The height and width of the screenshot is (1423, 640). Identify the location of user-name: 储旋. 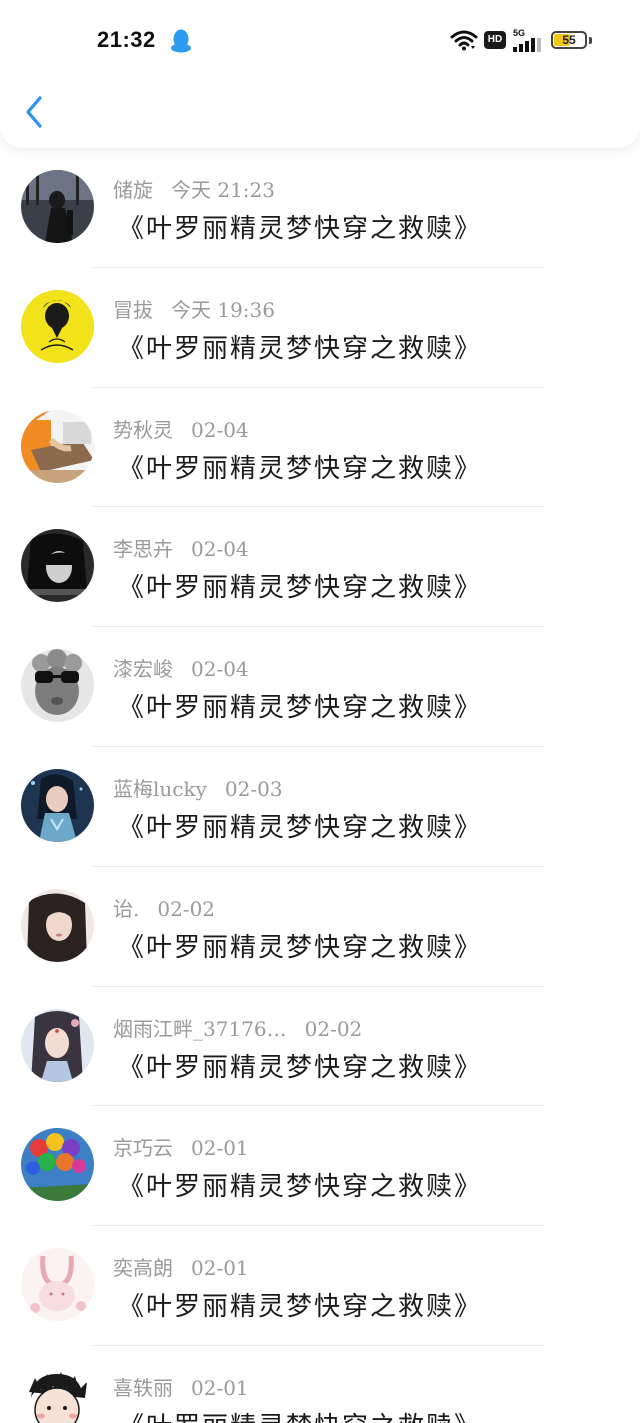
(133, 188).